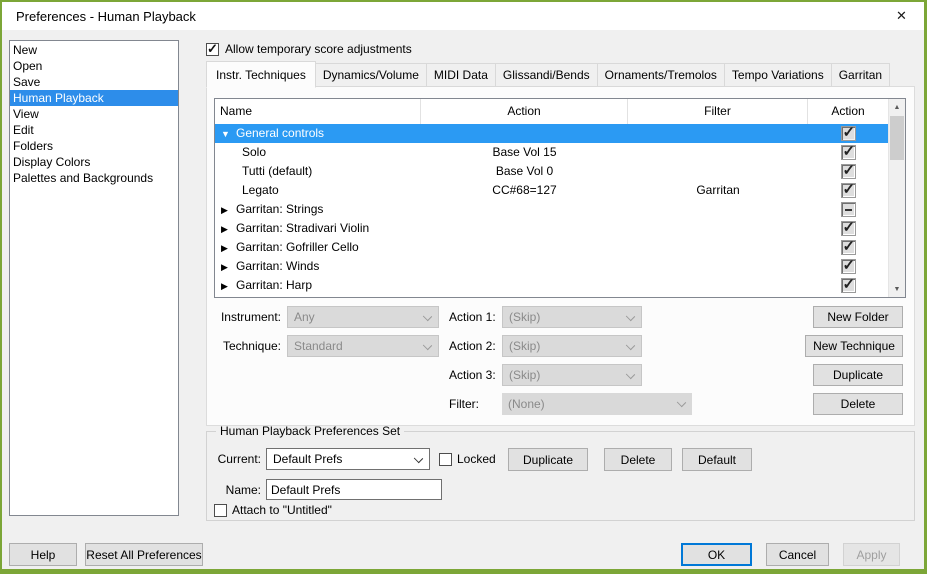  Describe the element at coordinates (858, 375) in the screenshot. I see `duplicate-technique-button: Duplicate` at that location.